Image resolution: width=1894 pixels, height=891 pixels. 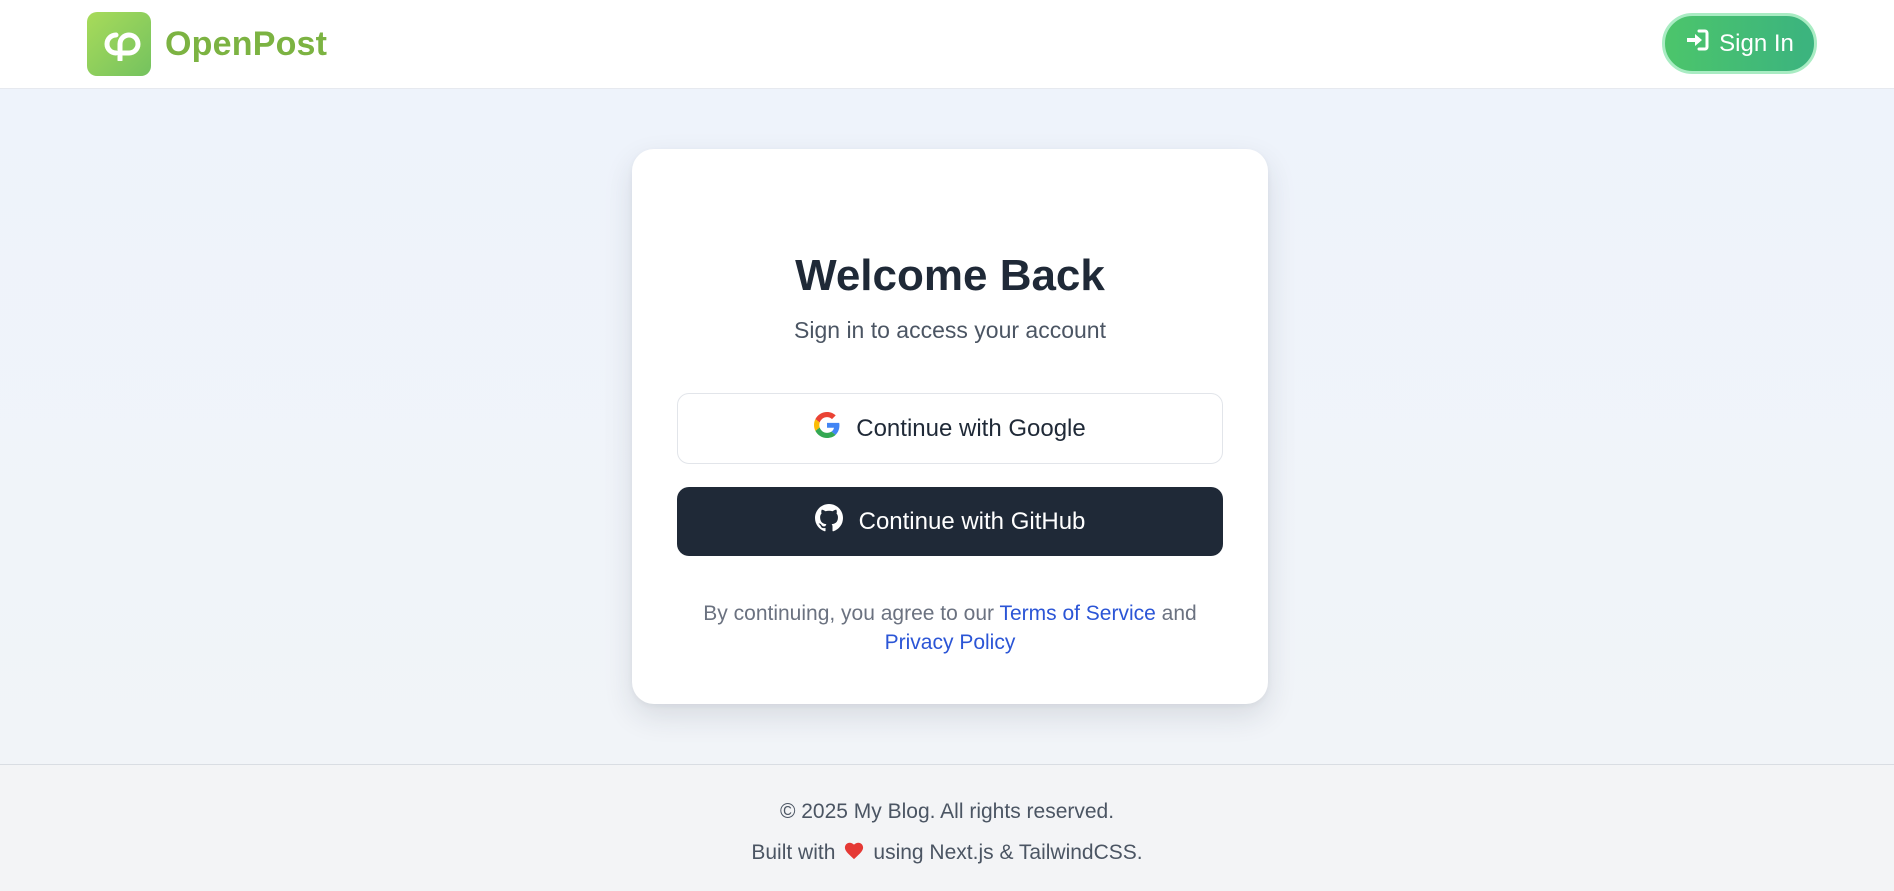 I want to click on header-sign-in-button: Sign In, so click(x=1739, y=43).